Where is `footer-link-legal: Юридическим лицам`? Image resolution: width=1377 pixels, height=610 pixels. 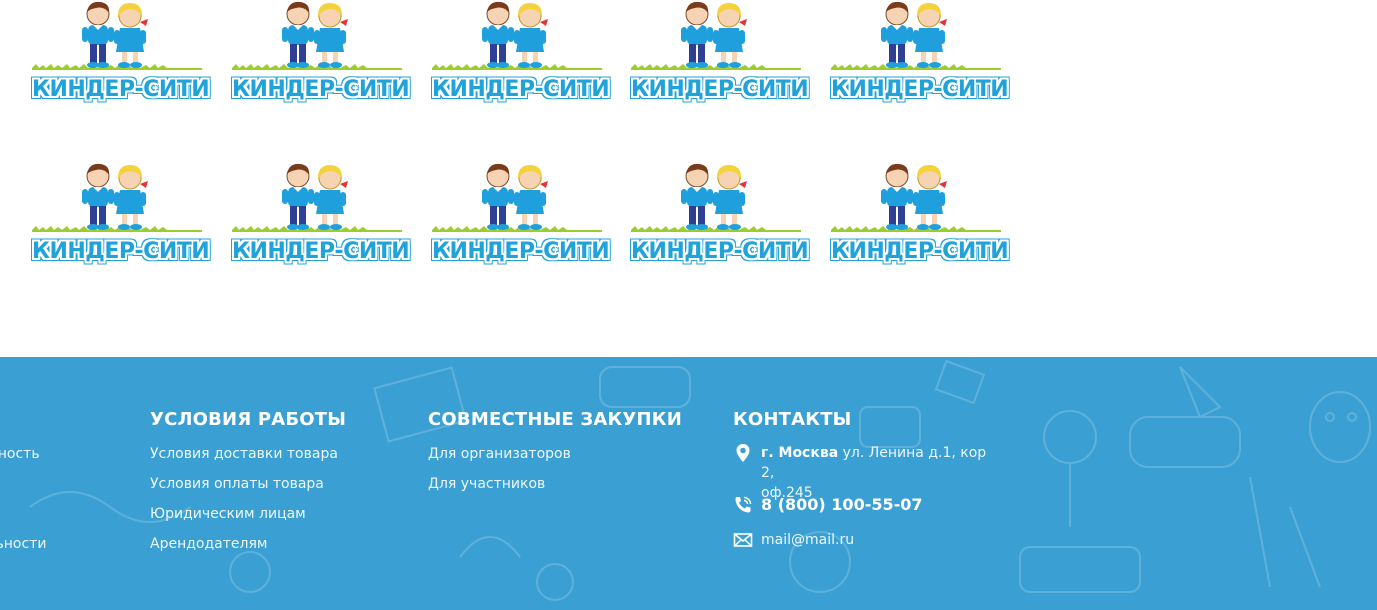 footer-link-legal: Юридическим лицам is located at coordinates (228, 514).